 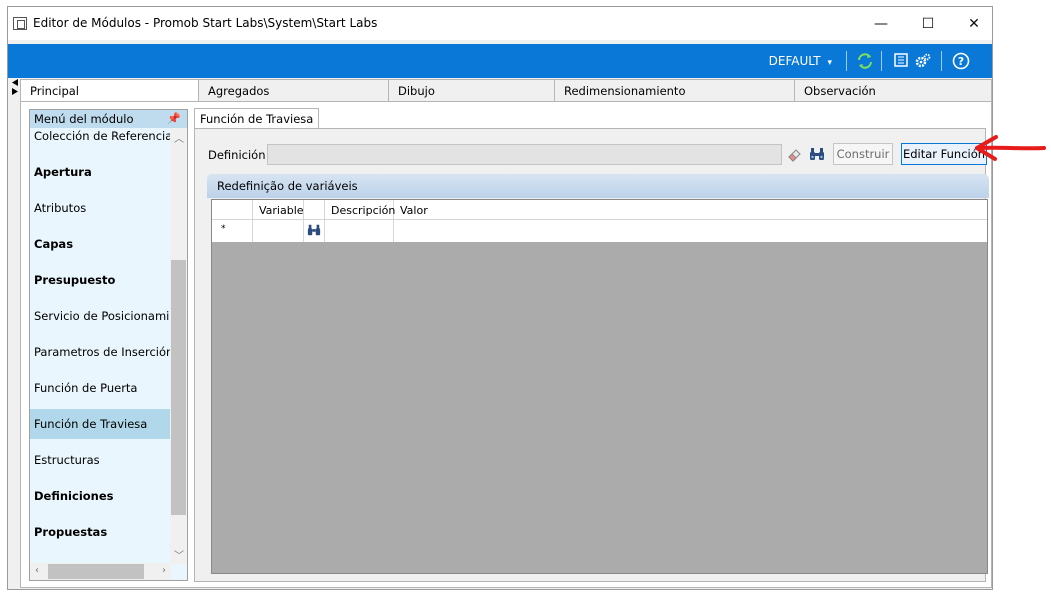 I want to click on vertical-scroll-thumb, so click(x=178, y=387).